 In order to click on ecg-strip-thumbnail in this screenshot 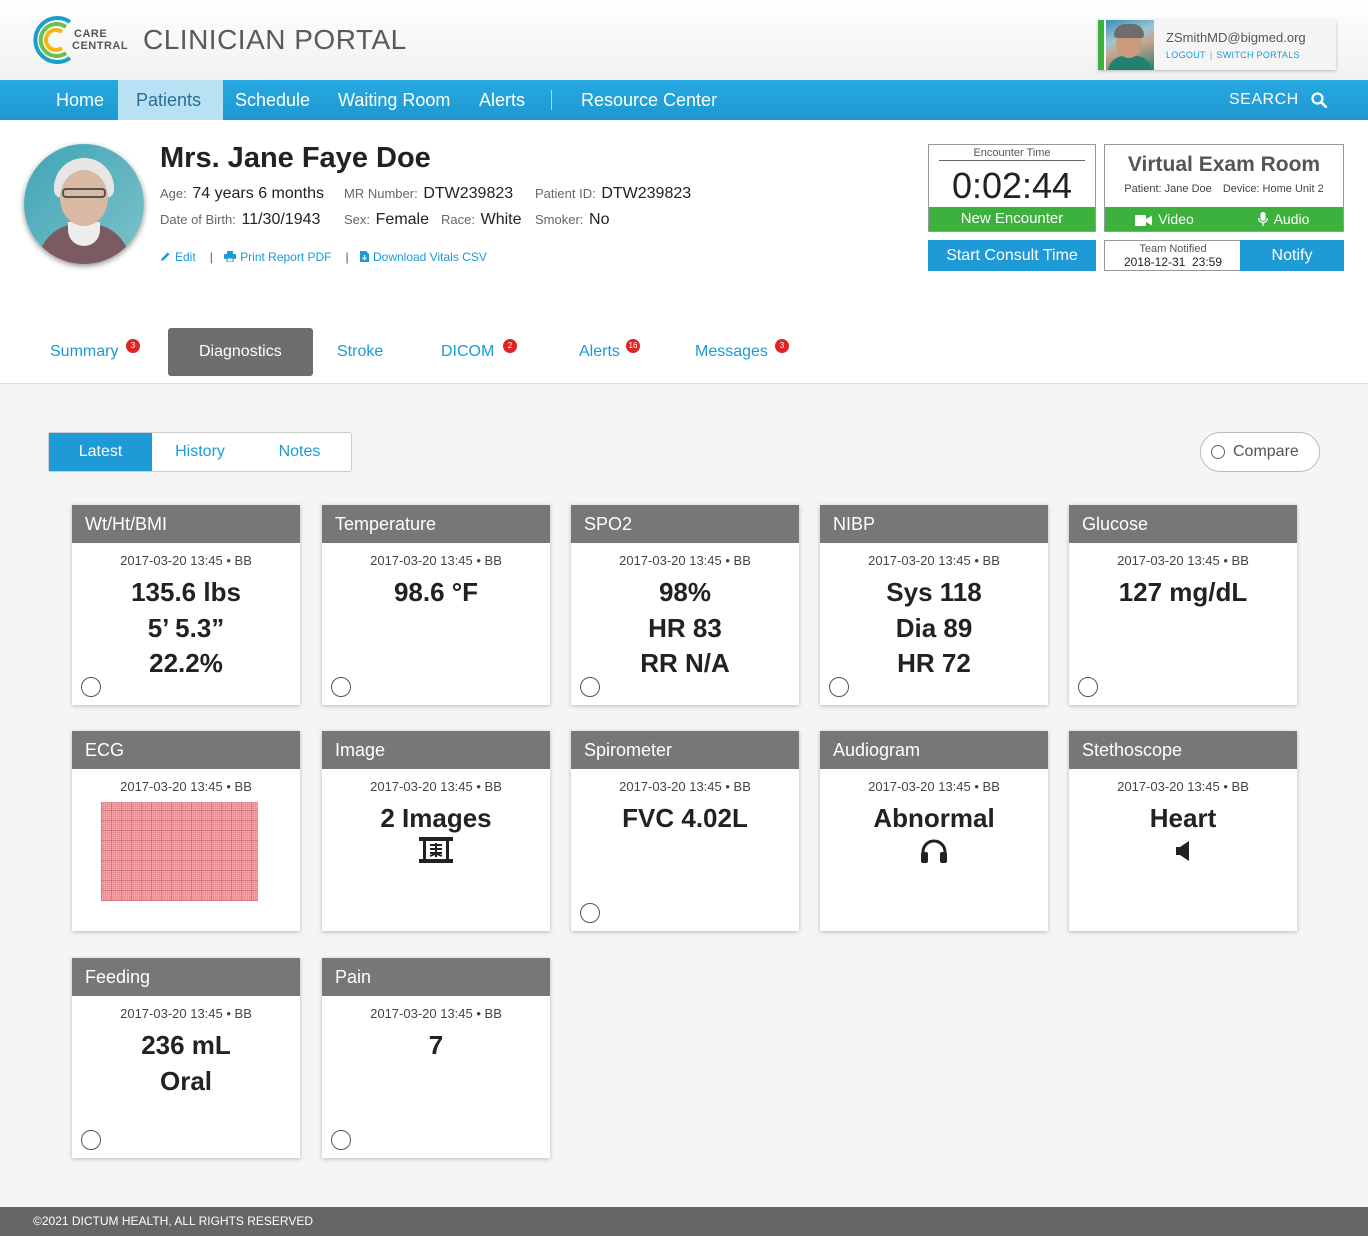, I will do `click(179, 851)`.